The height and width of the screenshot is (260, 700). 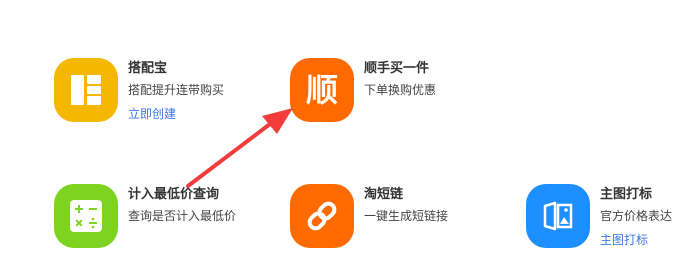 I want to click on tool-description: 官方价格表达, so click(x=636, y=216).